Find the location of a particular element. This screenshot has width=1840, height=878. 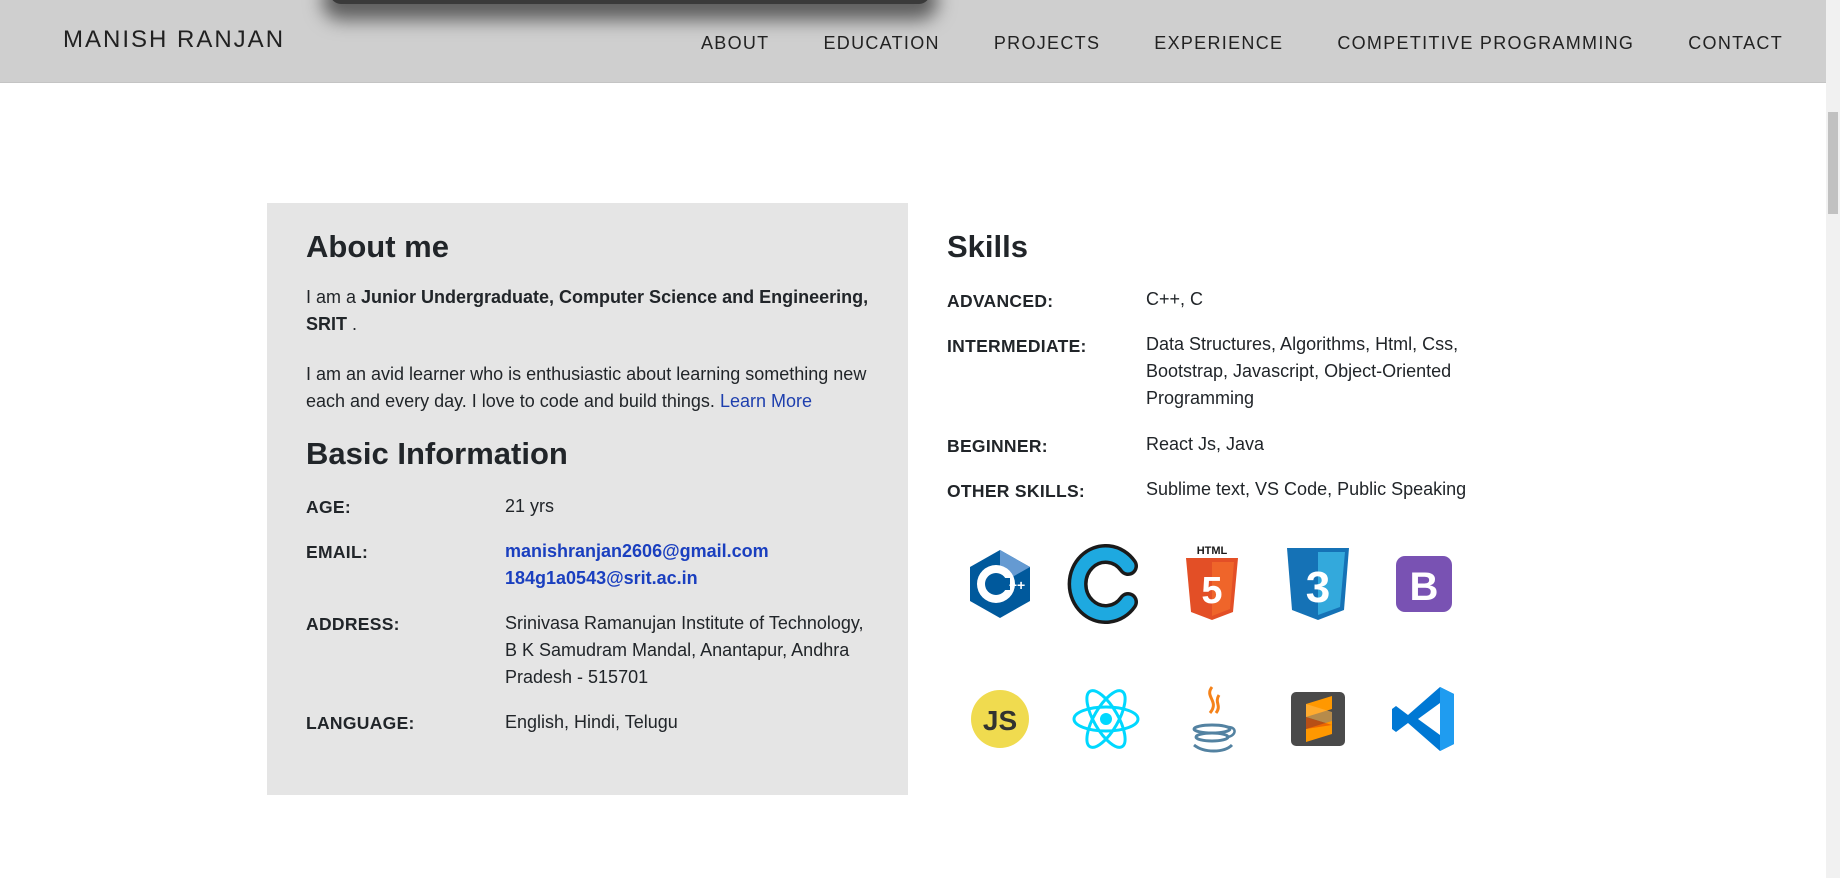

html5-logo-icon: HTML 5 is located at coordinates (1212, 582).